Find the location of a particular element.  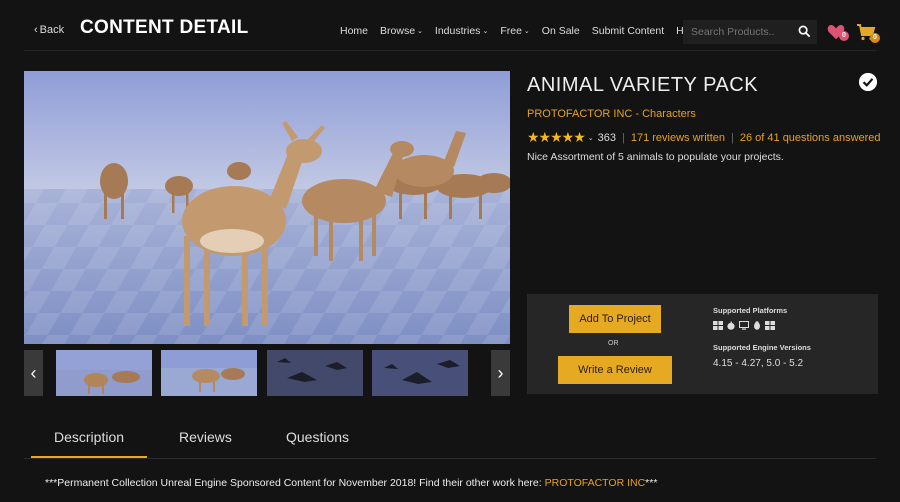

next-thumbnail-button: › is located at coordinates (500, 373).